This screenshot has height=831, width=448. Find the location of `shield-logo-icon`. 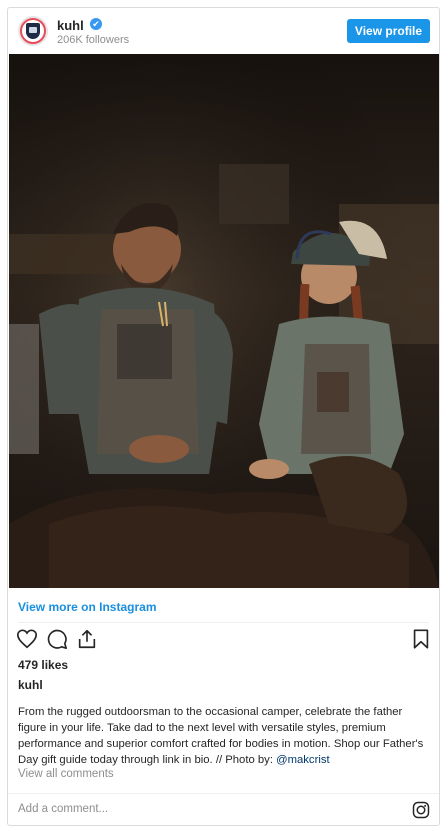

shield-logo-icon is located at coordinates (33, 31).